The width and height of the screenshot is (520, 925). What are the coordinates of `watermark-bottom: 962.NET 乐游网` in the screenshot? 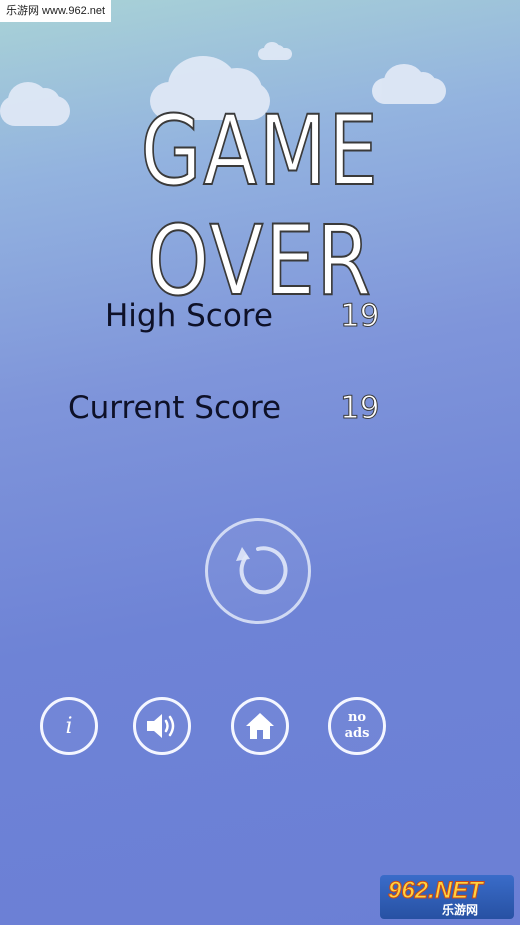 It's located at (447, 897).